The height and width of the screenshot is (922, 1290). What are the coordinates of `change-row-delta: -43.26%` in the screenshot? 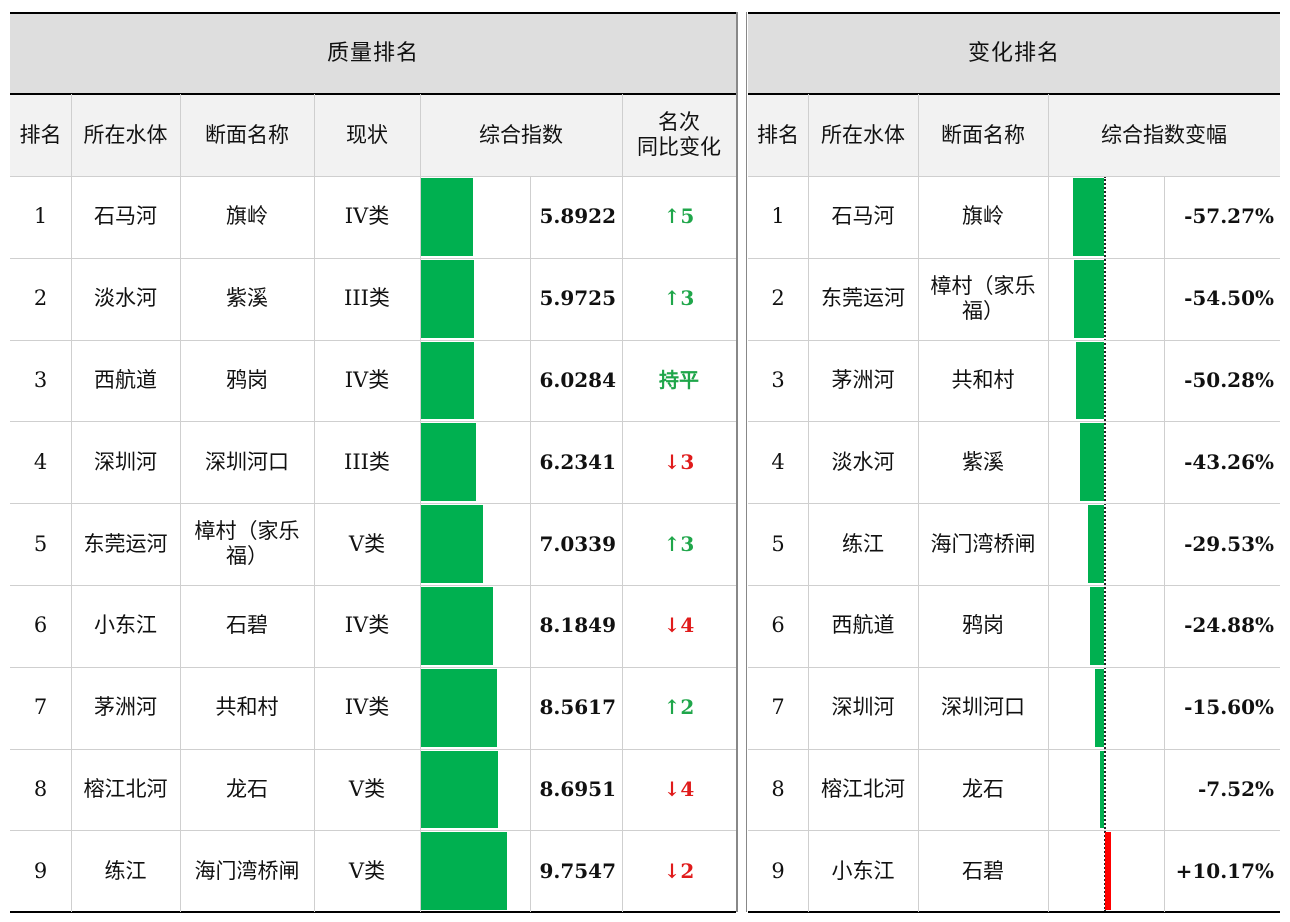 It's located at (1229, 461).